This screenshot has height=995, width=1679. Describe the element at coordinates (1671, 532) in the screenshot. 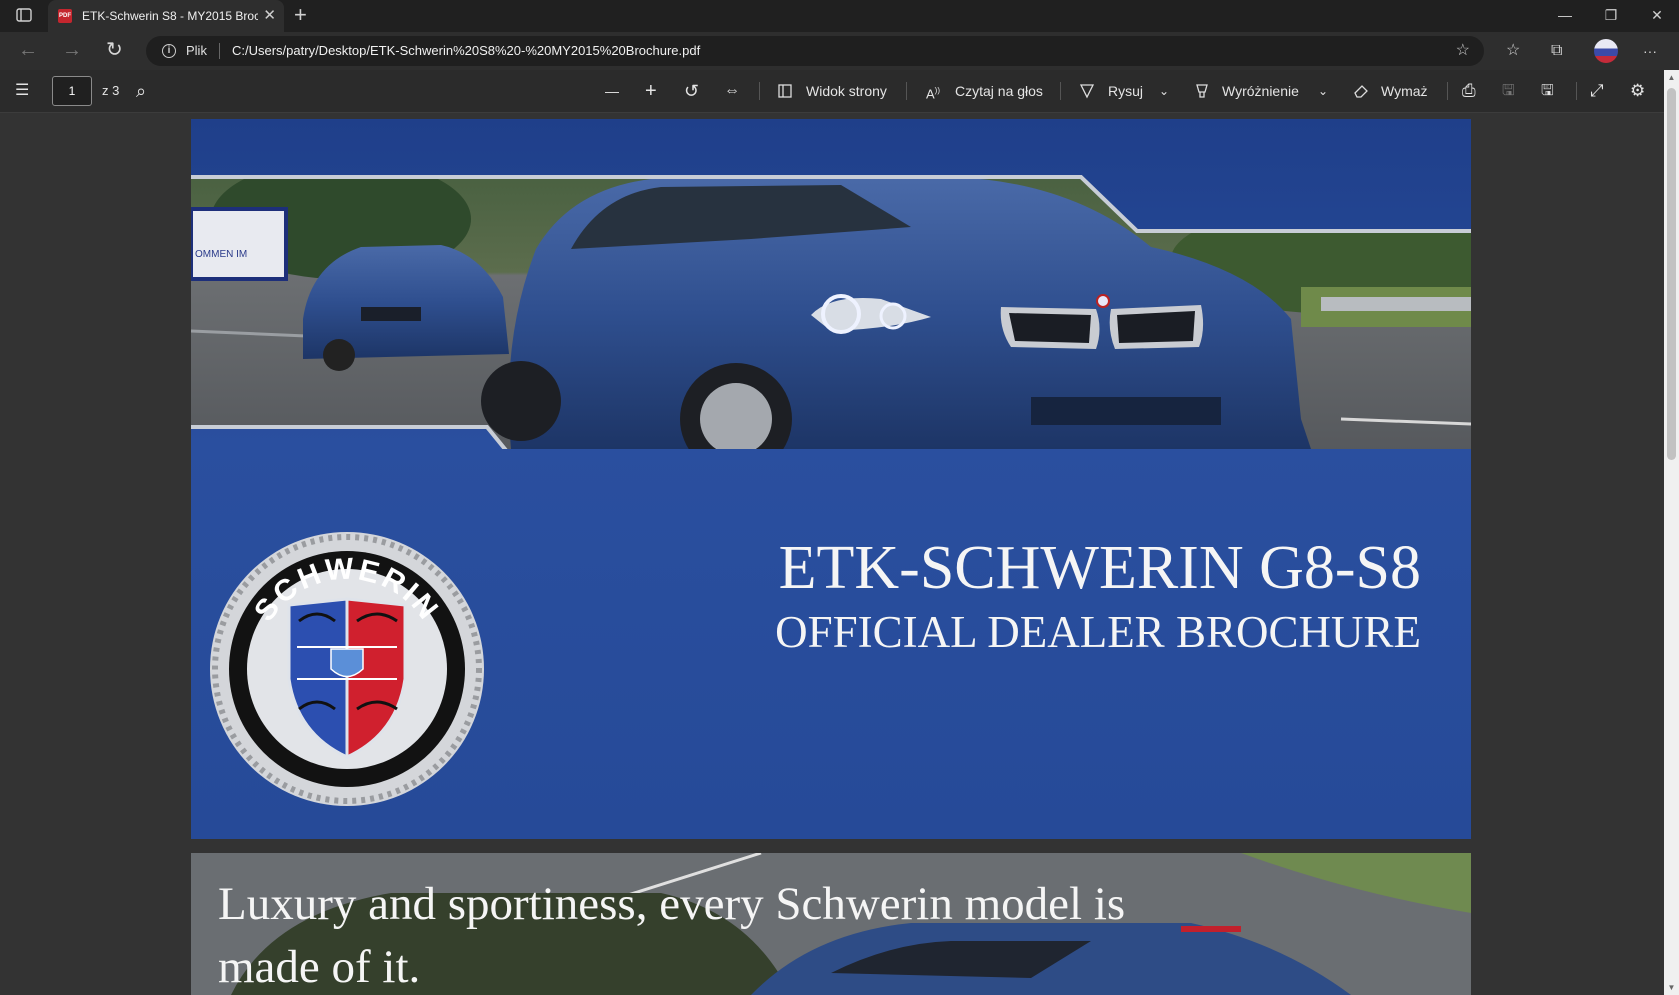

I see `vertical-scrollbar: ▲ ▼` at that location.